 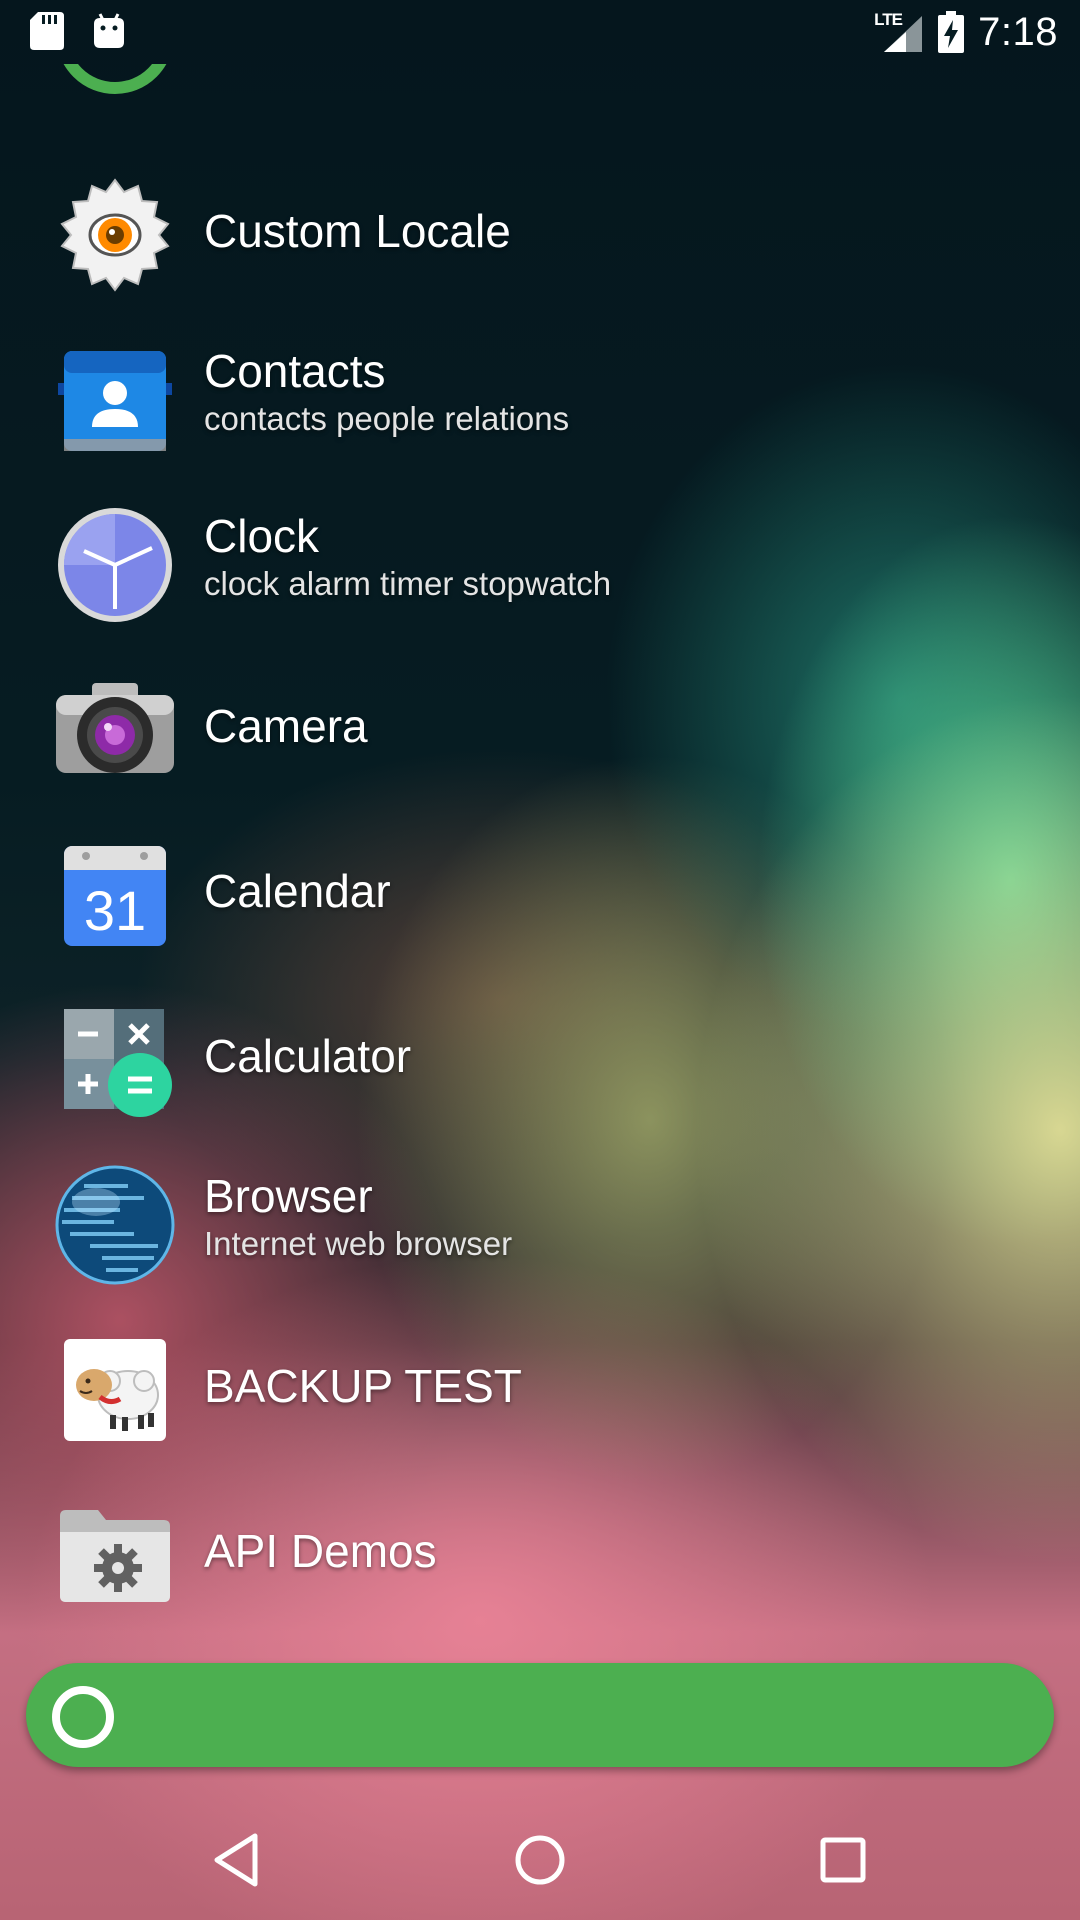 I want to click on app-subtitle: clock alarm timer stopwatch, so click(x=408, y=583).